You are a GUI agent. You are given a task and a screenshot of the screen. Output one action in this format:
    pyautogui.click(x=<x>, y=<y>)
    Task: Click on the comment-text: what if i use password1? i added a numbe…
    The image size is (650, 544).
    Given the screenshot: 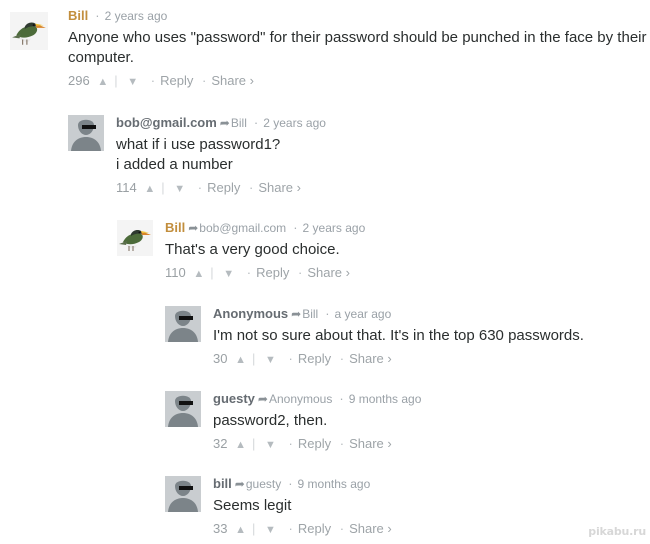 What is the action you would take?
    pyautogui.click(x=221, y=155)
    